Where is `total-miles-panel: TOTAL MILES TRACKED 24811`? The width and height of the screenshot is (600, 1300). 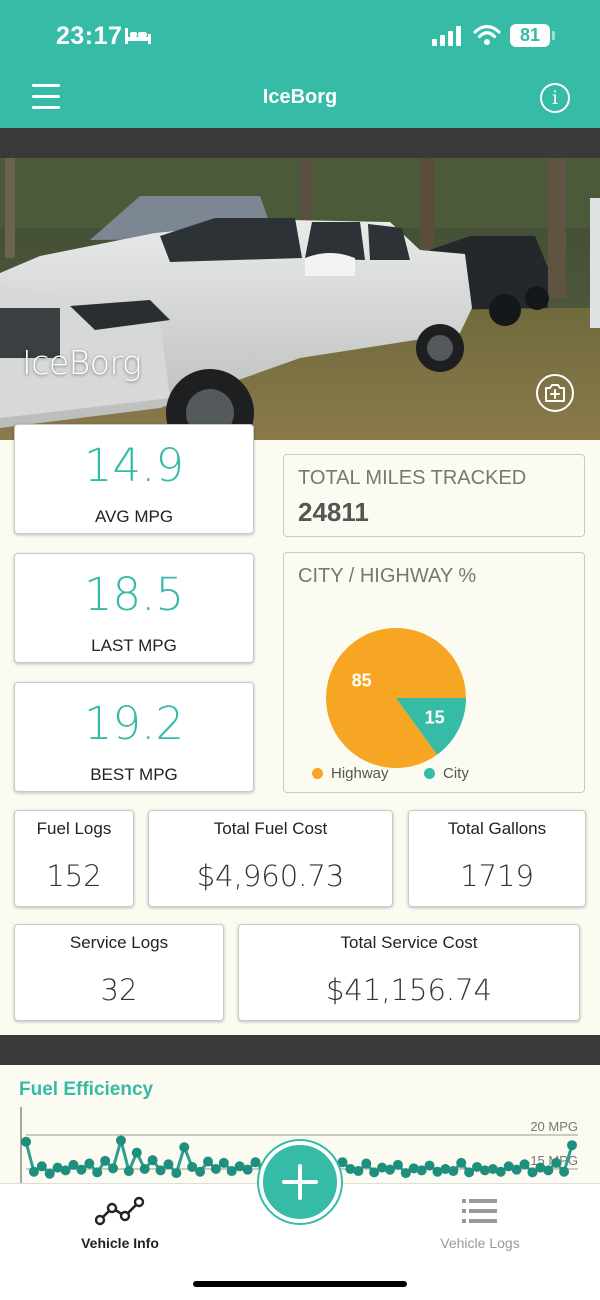
total-miles-panel: TOTAL MILES TRACKED 24811 is located at coordinates (434, 495).